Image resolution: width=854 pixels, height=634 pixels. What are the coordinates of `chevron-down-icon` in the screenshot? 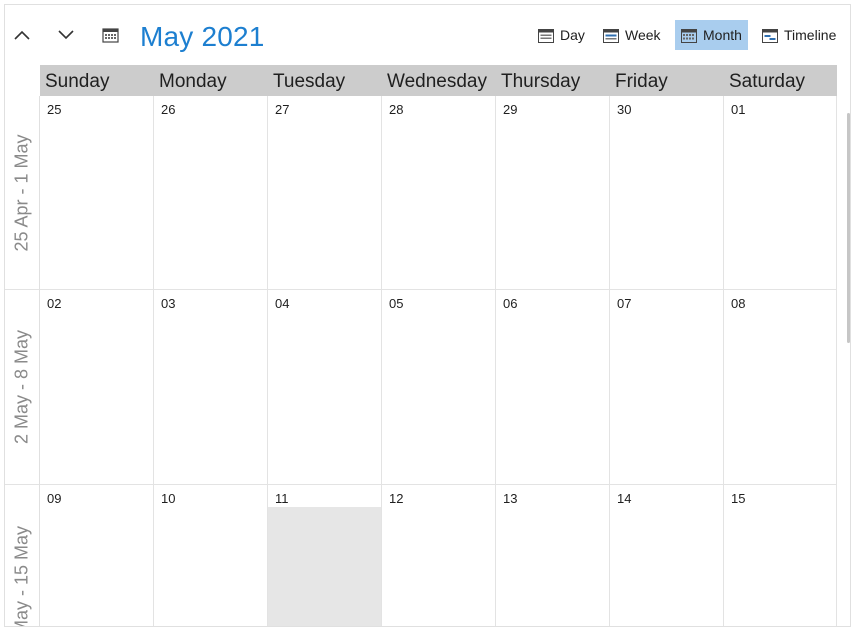 It's located at (66, 35).